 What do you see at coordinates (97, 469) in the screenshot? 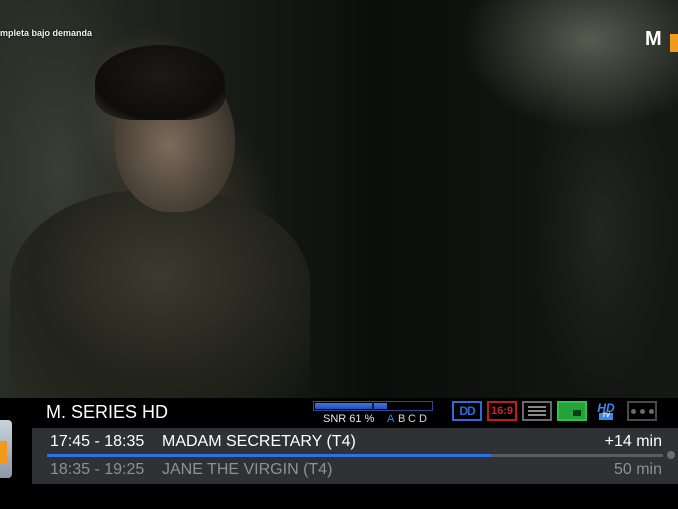
I see `next-program-time: 18:35 - 19:25` at bounding box center [97, 469].